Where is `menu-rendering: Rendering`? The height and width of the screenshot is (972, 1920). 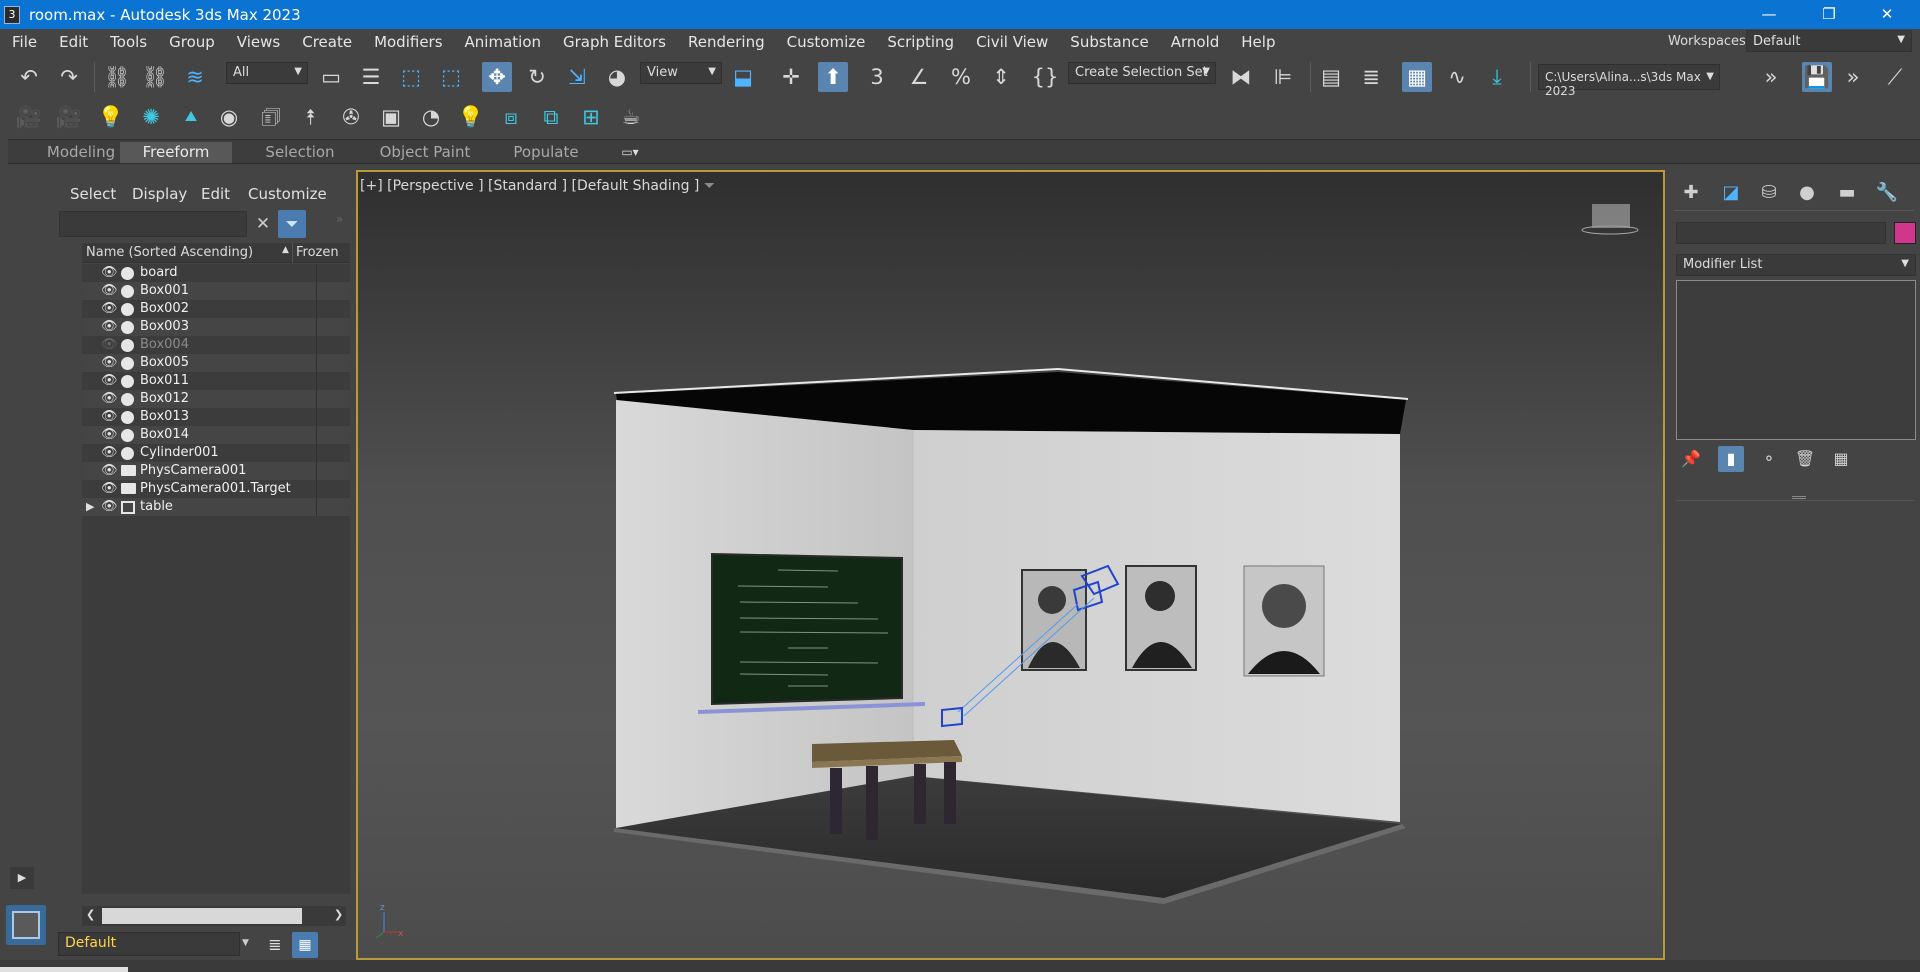
menu-rendering: Rendering is located at coordinates (726, 42).